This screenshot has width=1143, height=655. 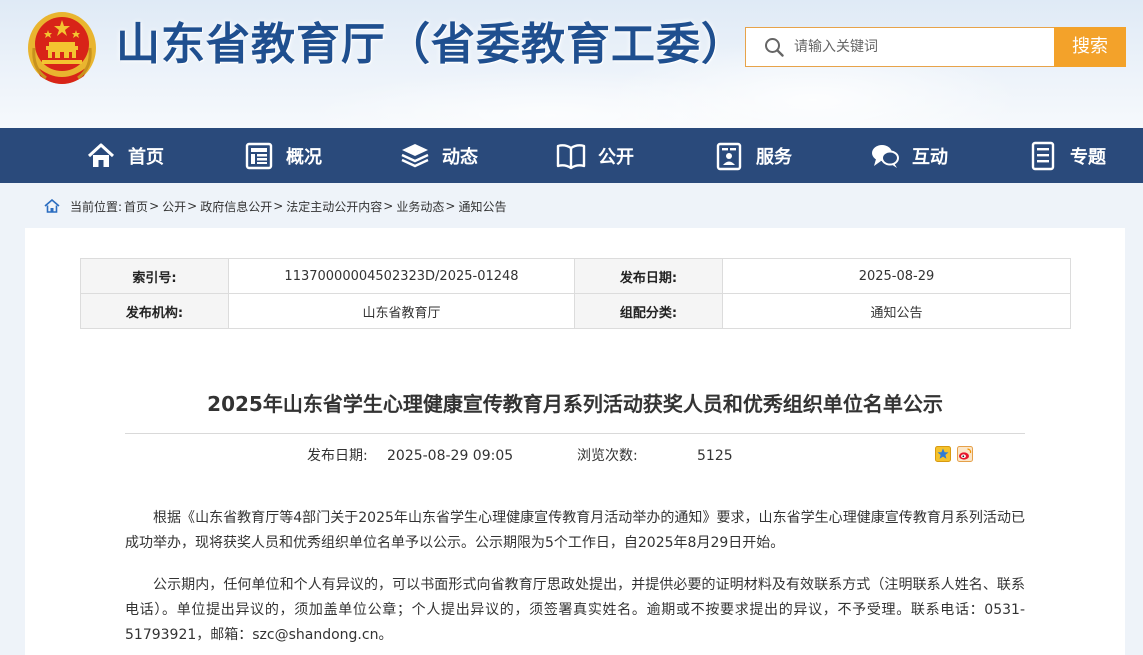 I want to click on nav-item-open: 公开, so click(x=595, y=155).